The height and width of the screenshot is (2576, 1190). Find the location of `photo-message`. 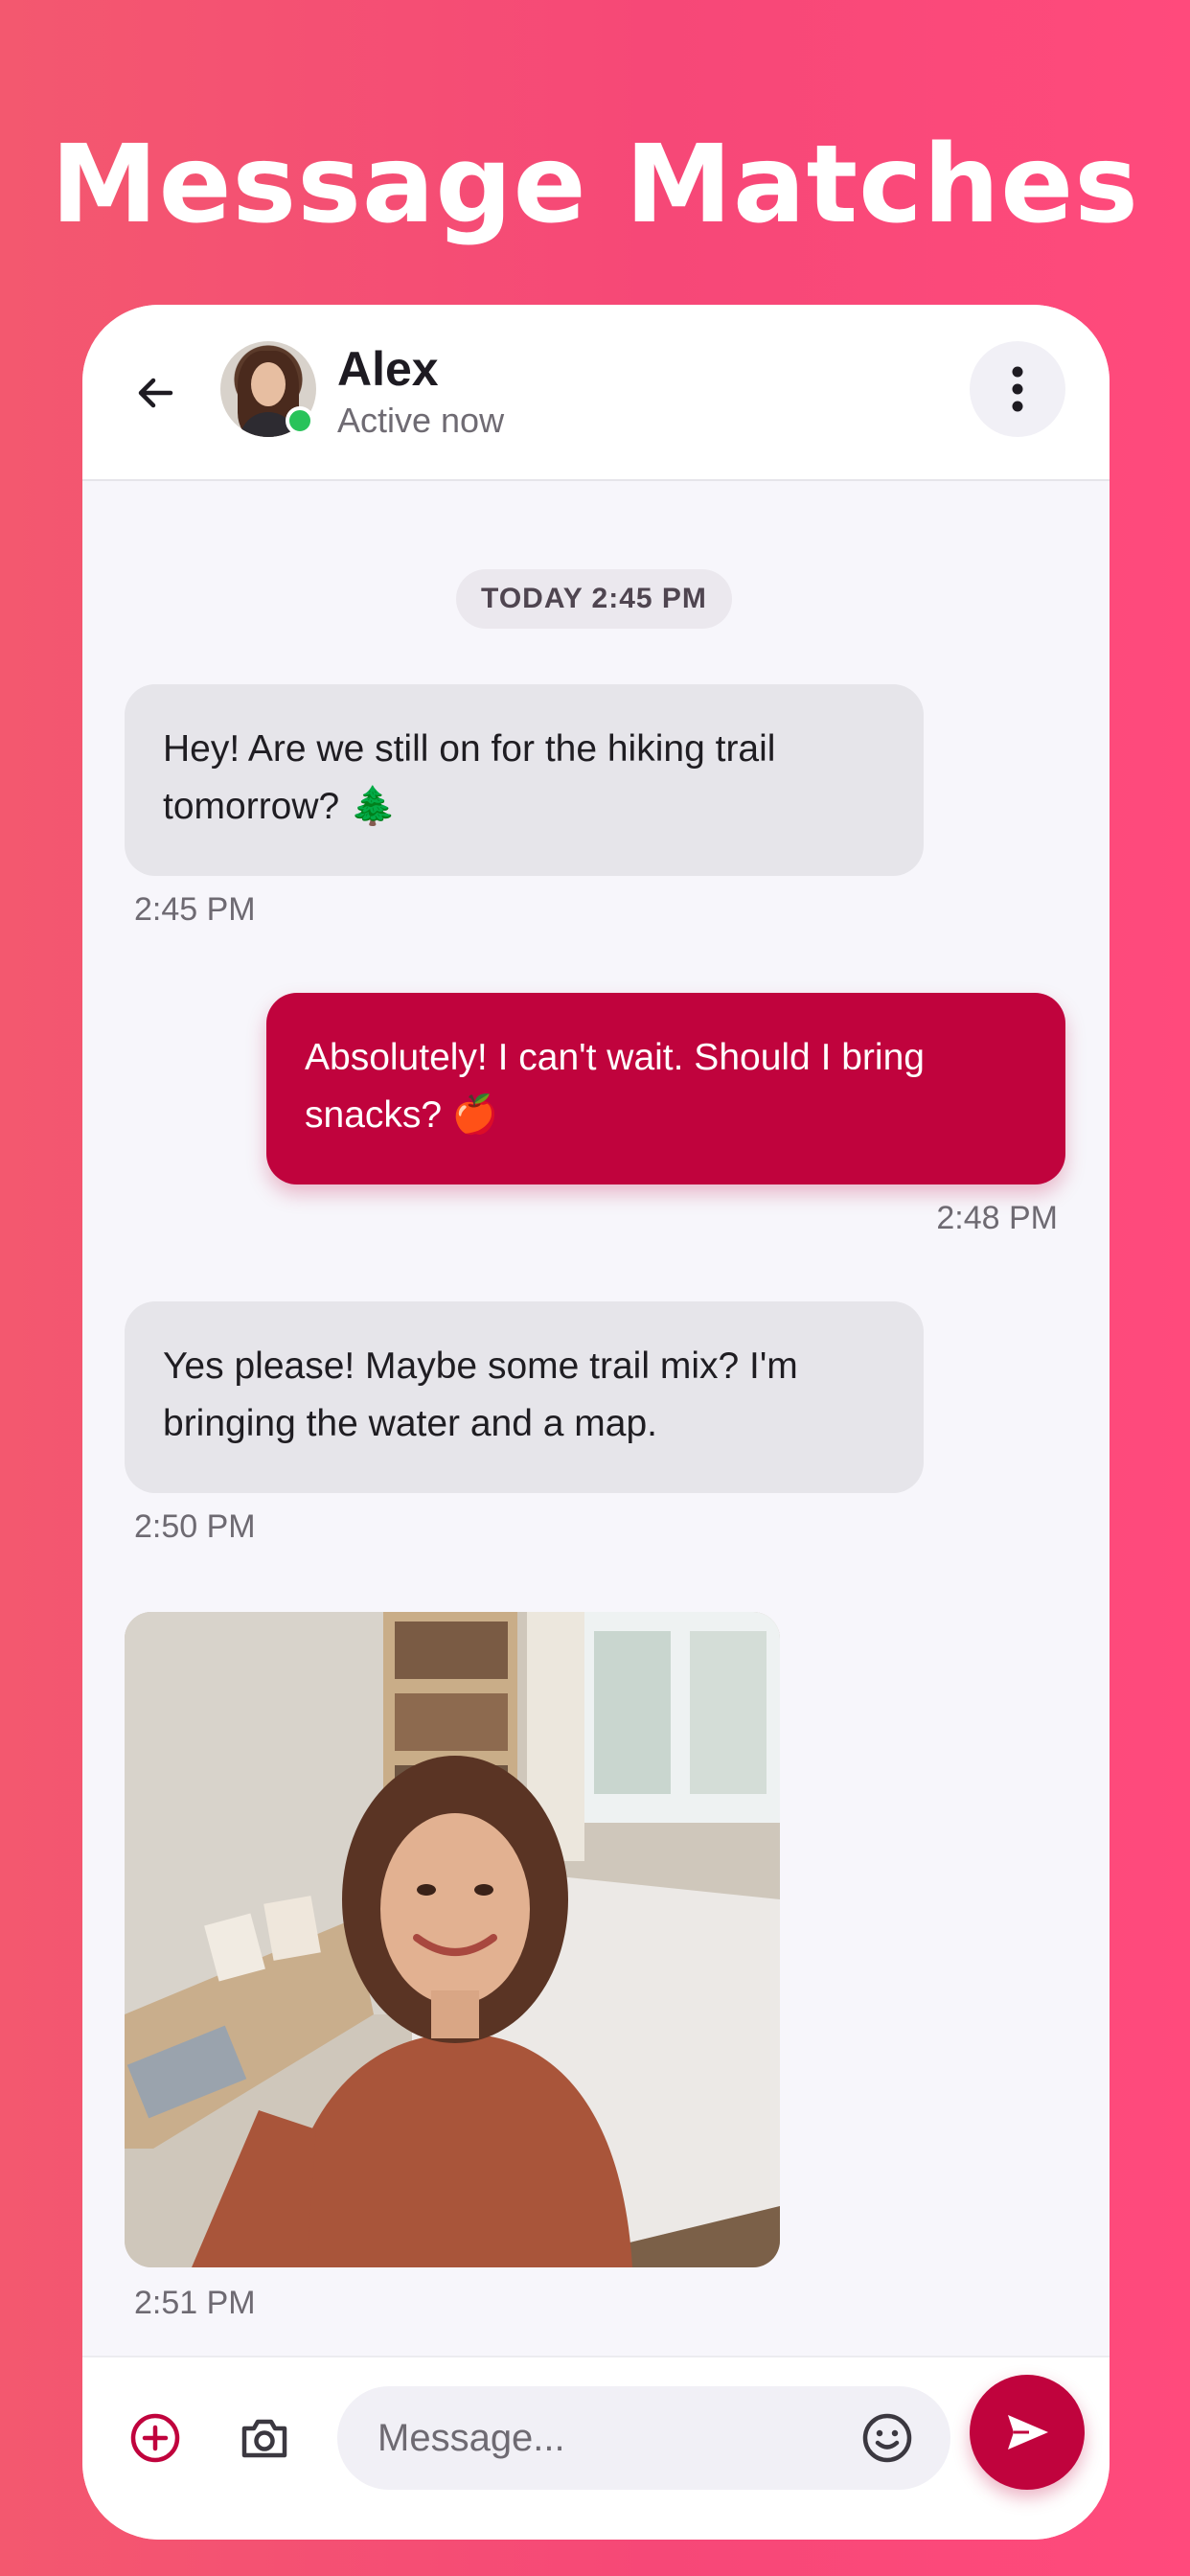

photo-message is located at coordinates (452, 1939).